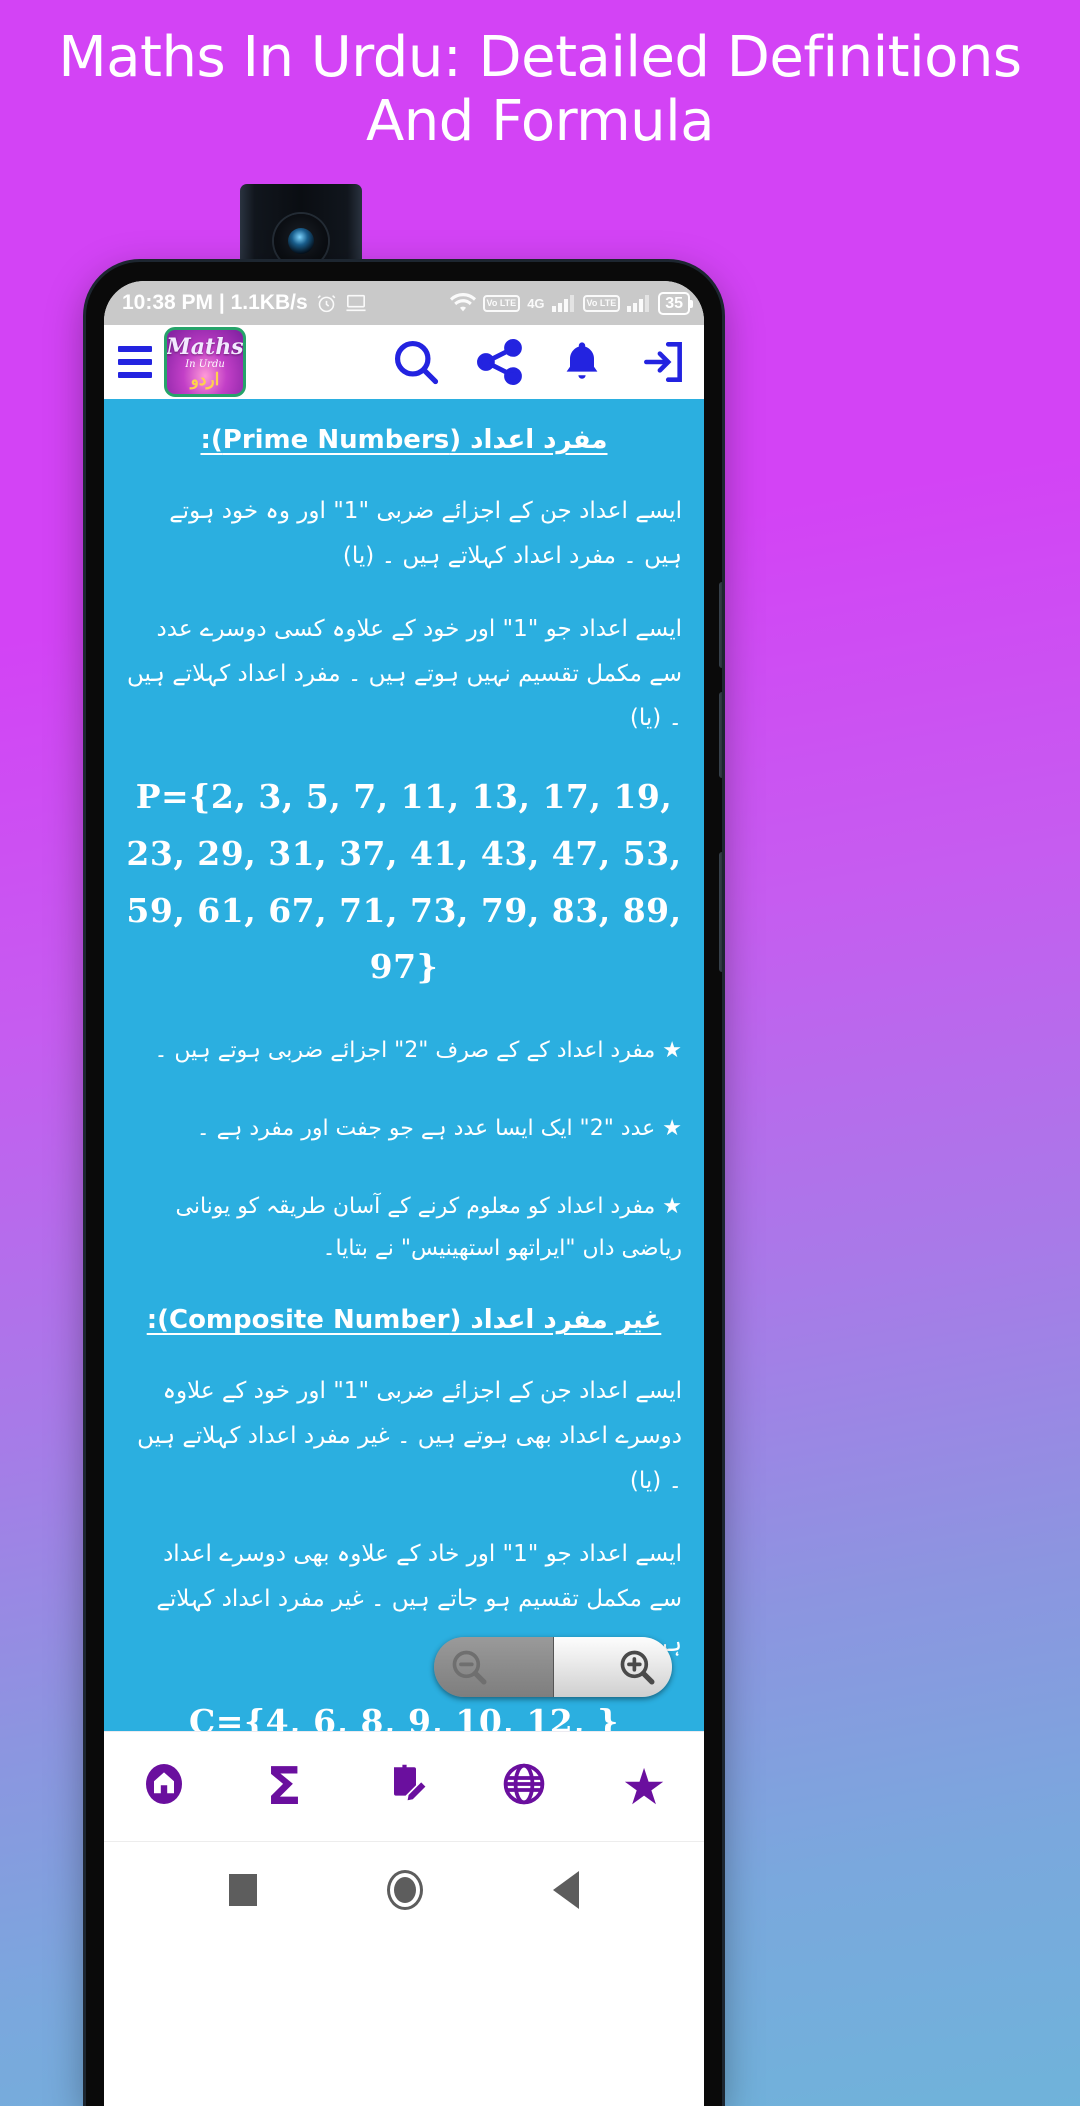 The height and width of the screenshot is (2106, 1080). Describe the element at coordinates (462, 303) in the screenshot. I see `wifi-icon` at that location.